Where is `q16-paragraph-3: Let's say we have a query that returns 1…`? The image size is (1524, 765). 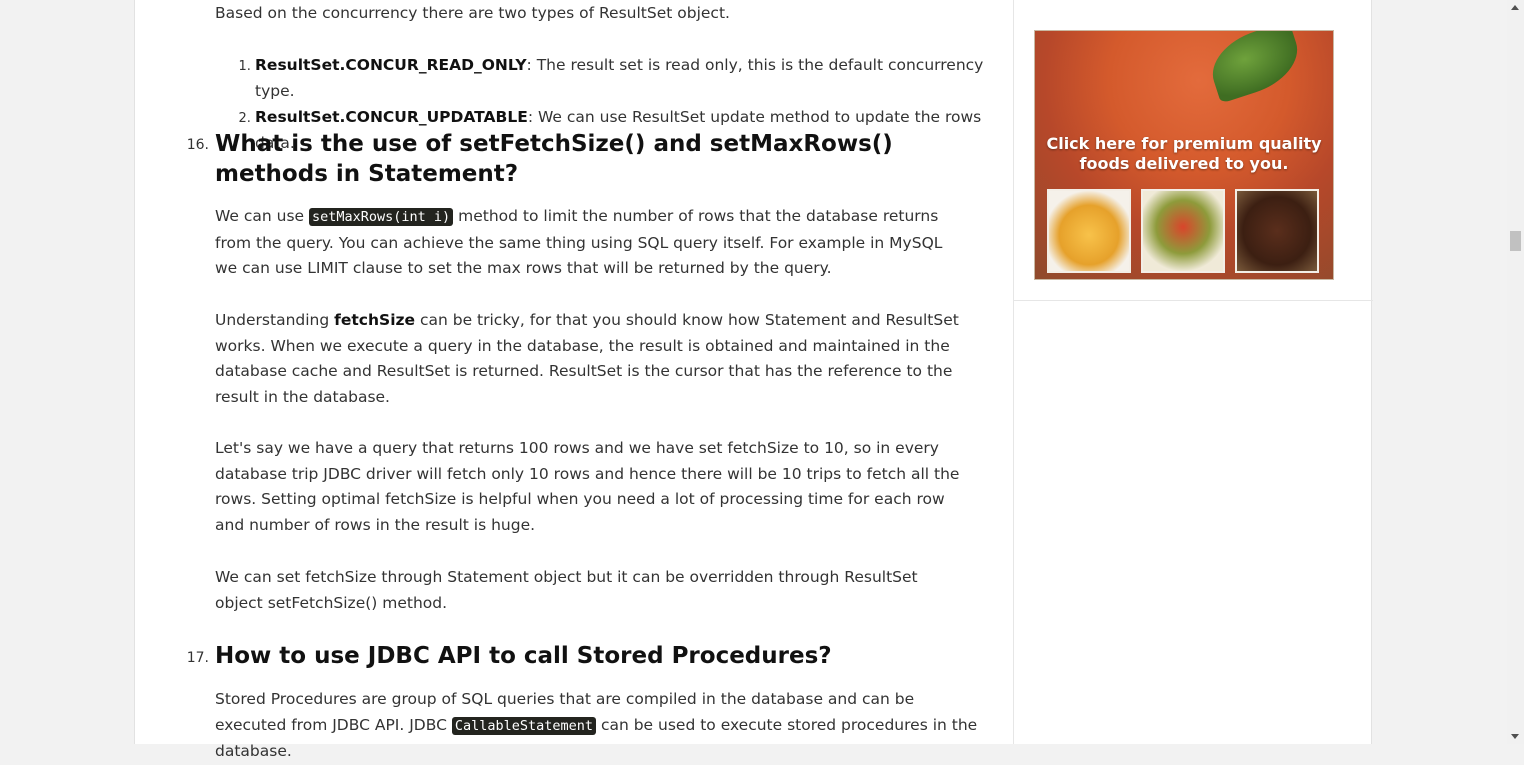
q16-paragraph-3: Let's say we have a query that returns 1… is located at coordinates (587, 486).